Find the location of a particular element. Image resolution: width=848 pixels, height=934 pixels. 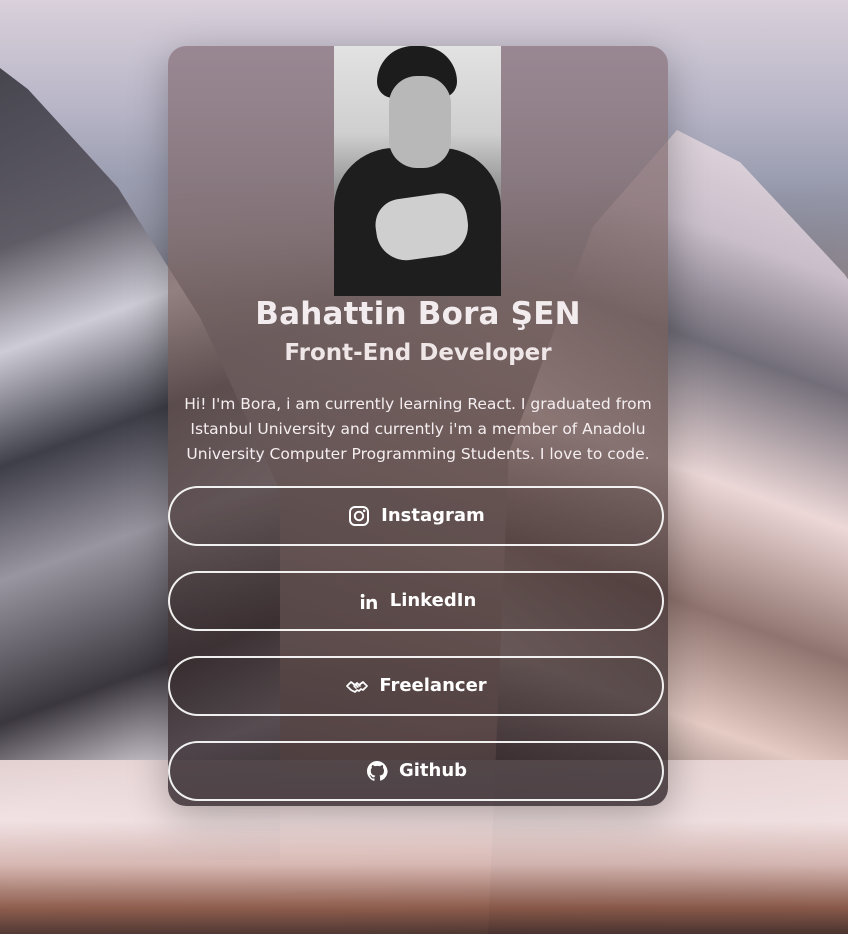

instagram-link-label: Instagram is located at coordinates (433, 515).